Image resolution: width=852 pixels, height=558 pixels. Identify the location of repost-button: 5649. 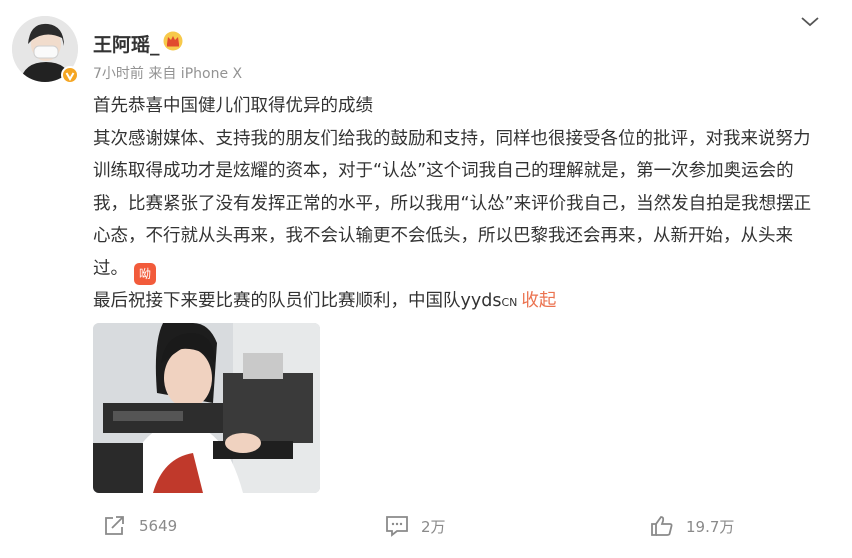
(140, 526).